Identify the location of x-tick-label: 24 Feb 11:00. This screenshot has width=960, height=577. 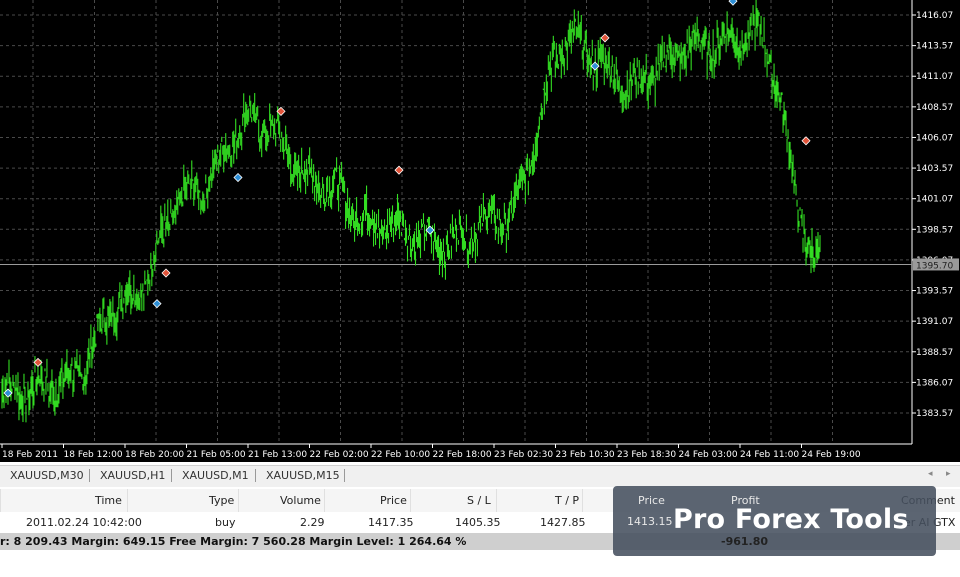
(769, 455).